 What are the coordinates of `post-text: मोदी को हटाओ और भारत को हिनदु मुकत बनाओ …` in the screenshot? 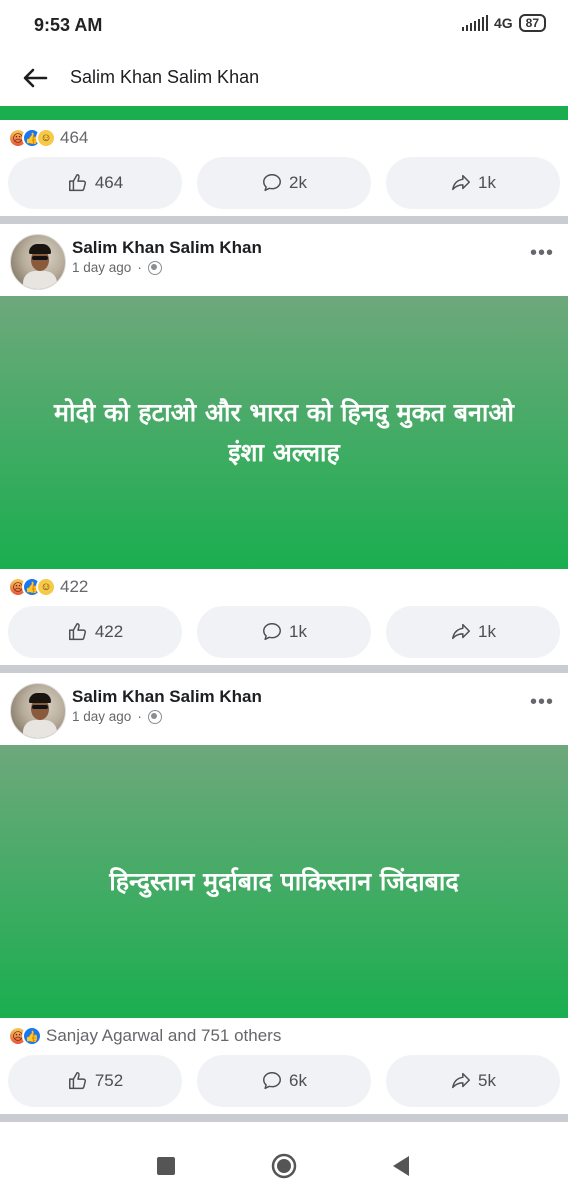 It's located at (284, 433).